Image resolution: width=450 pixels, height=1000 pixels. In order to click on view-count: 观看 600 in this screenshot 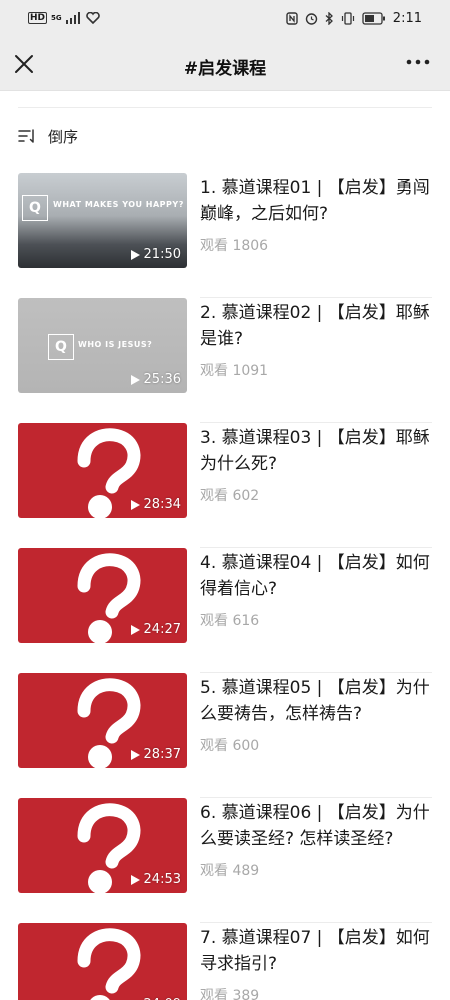, I will do `click(230, 746)`.